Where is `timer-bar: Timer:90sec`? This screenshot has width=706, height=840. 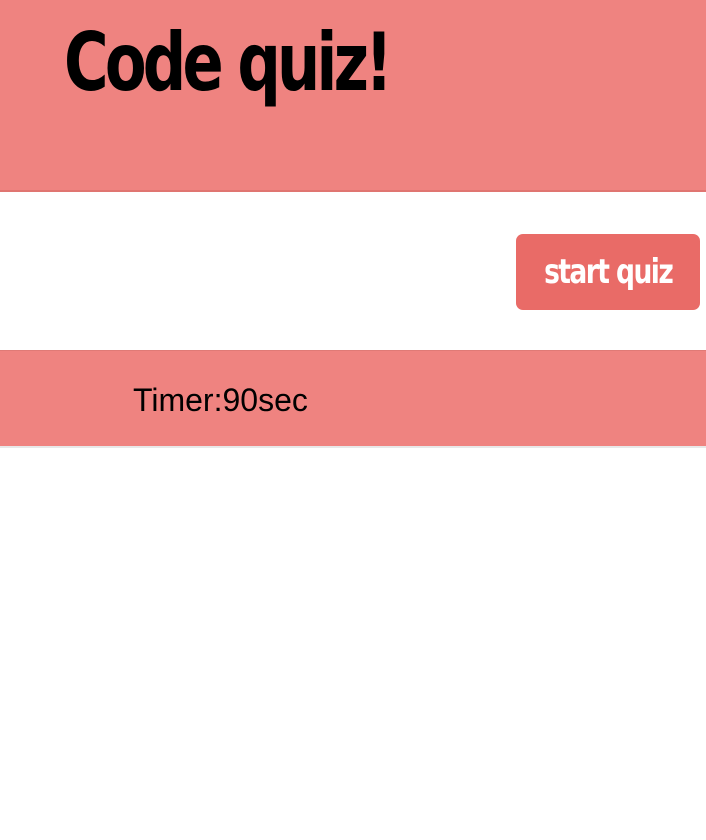 timer-bar: Timer:90sec is located at coordinates (353, 399).